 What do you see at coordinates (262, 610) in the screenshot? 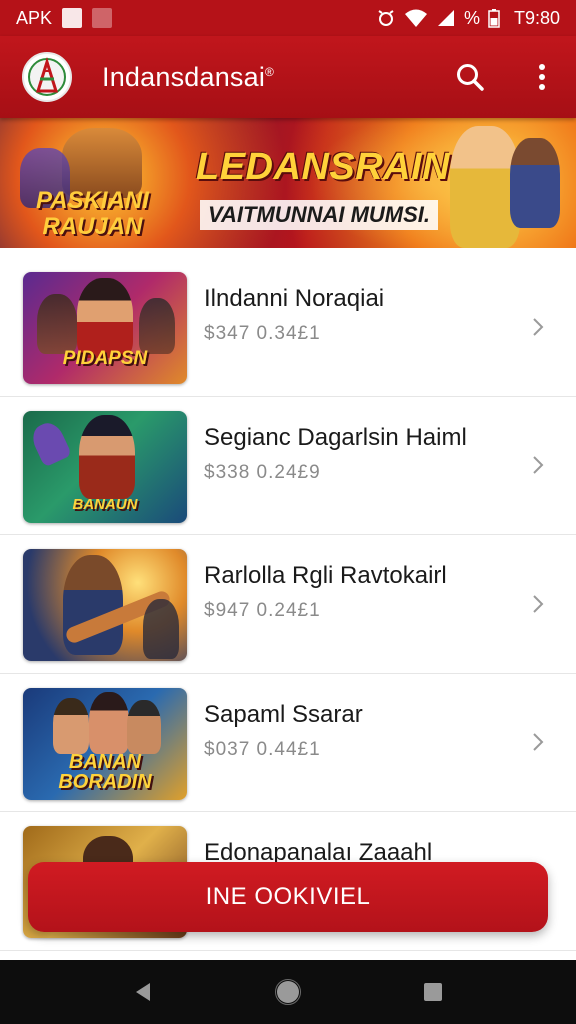
I see `item-meta: $947 0.24£1` at bounding box center [262, 610].